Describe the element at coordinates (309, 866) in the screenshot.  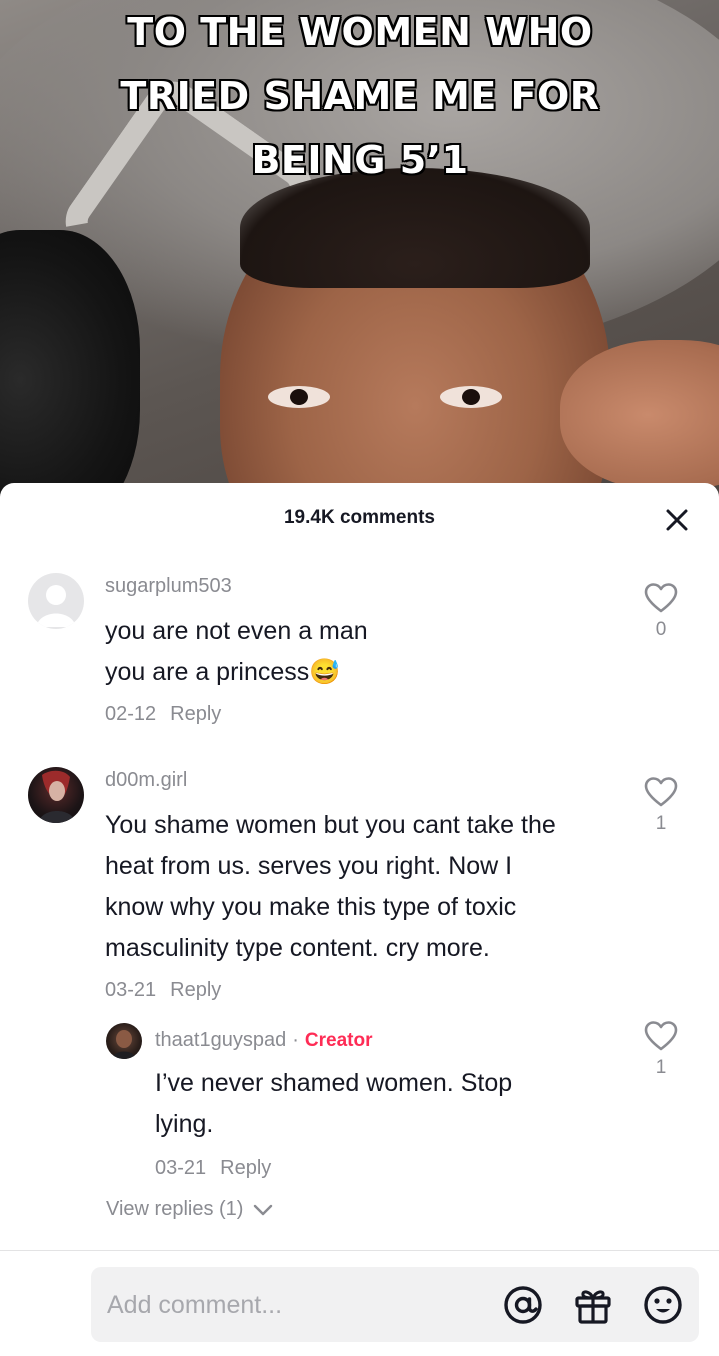
I see `comment-text-line: heat from us. serves you right. Now I` at that location.